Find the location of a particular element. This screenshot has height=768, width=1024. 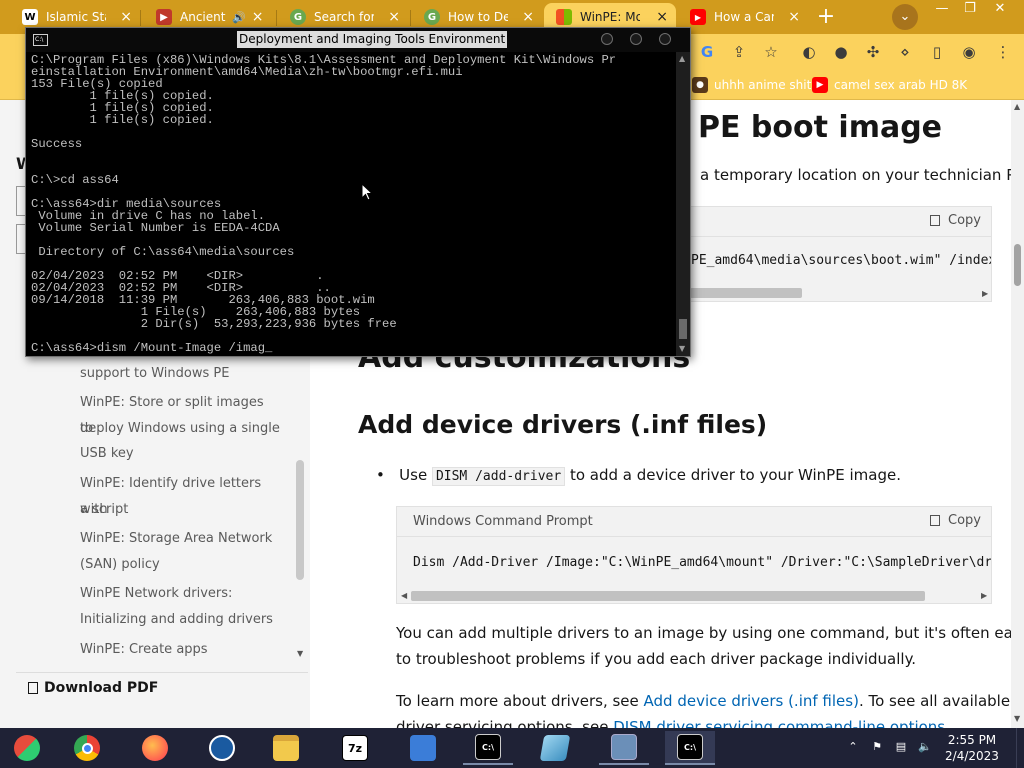

network-icon: ▤ is located at coordinates (901, 747).